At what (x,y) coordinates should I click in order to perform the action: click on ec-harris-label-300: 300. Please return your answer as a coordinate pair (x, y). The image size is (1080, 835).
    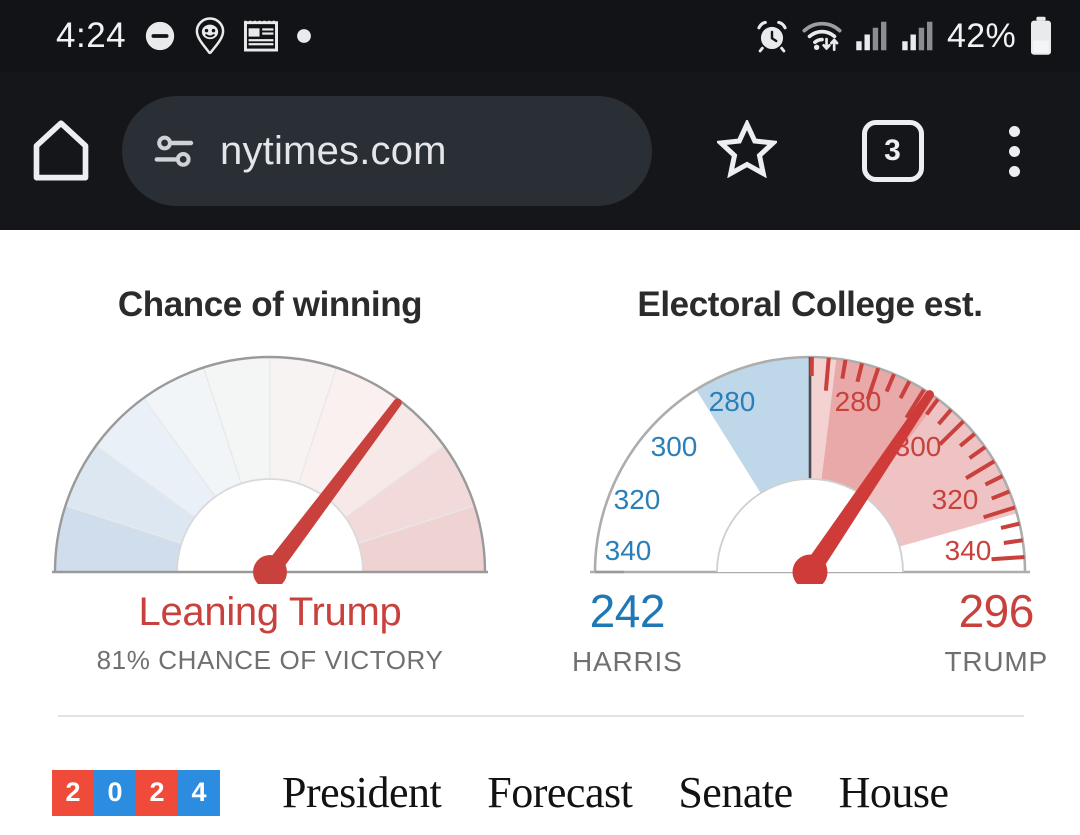
    Looking at the image, I should click on (674, 446).